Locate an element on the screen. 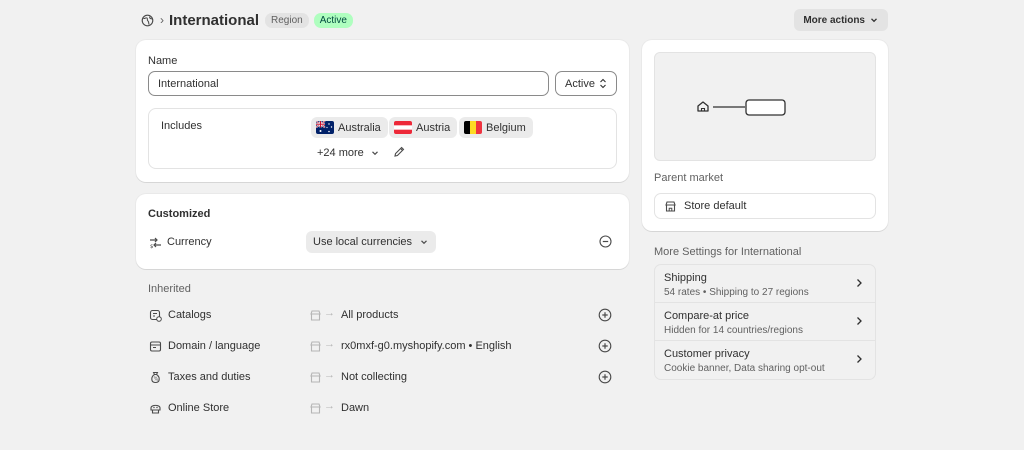 The image size is (1024, 450). inherited-row-taxes: % Taxes and duties → Not collecting is located at coordinates (383, 378).